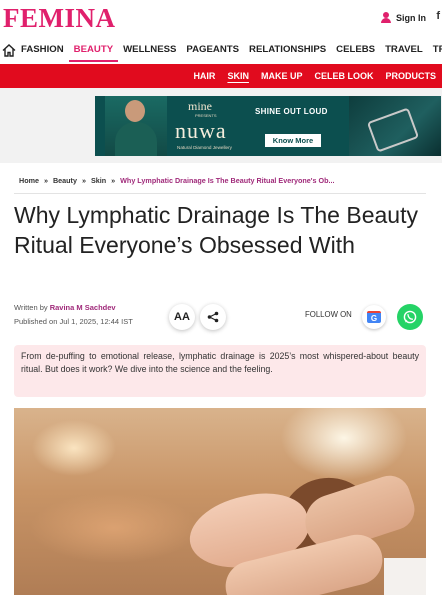 The height and width of the screenshot is (595, 442). I want to click on author-link: Ravina M Sachdev, so click(83, 307).